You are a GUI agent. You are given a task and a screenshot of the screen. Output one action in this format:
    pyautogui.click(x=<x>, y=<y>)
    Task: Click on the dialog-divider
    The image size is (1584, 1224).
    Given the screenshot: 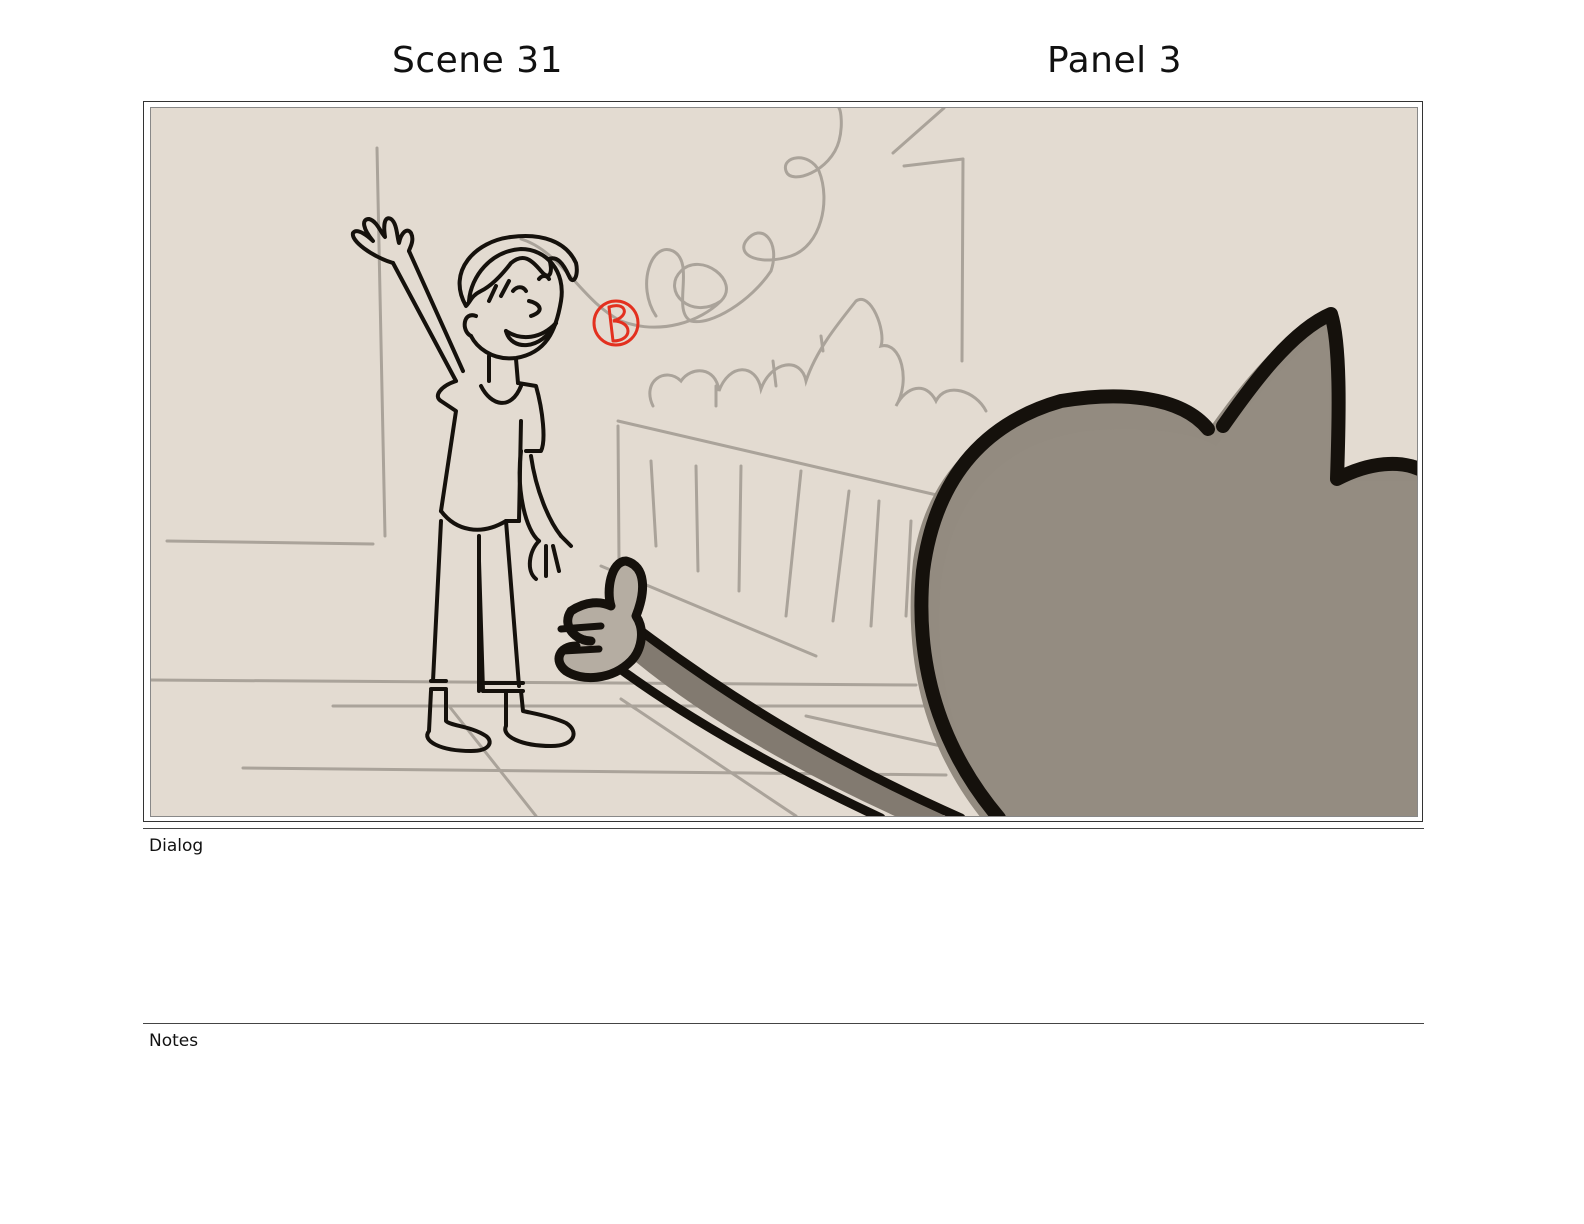 What is the action you would take?
    pyautogui.click(x=783, y=828)
    